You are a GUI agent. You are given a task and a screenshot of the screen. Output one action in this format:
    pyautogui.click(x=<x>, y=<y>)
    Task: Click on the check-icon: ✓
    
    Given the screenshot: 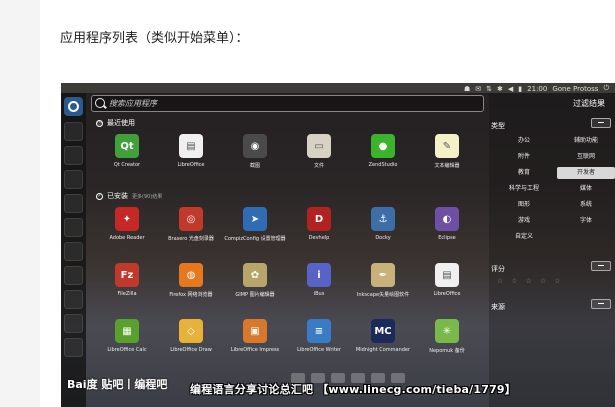 What is the action you would take?
    pyautogui.click(x=99, y=196)
    